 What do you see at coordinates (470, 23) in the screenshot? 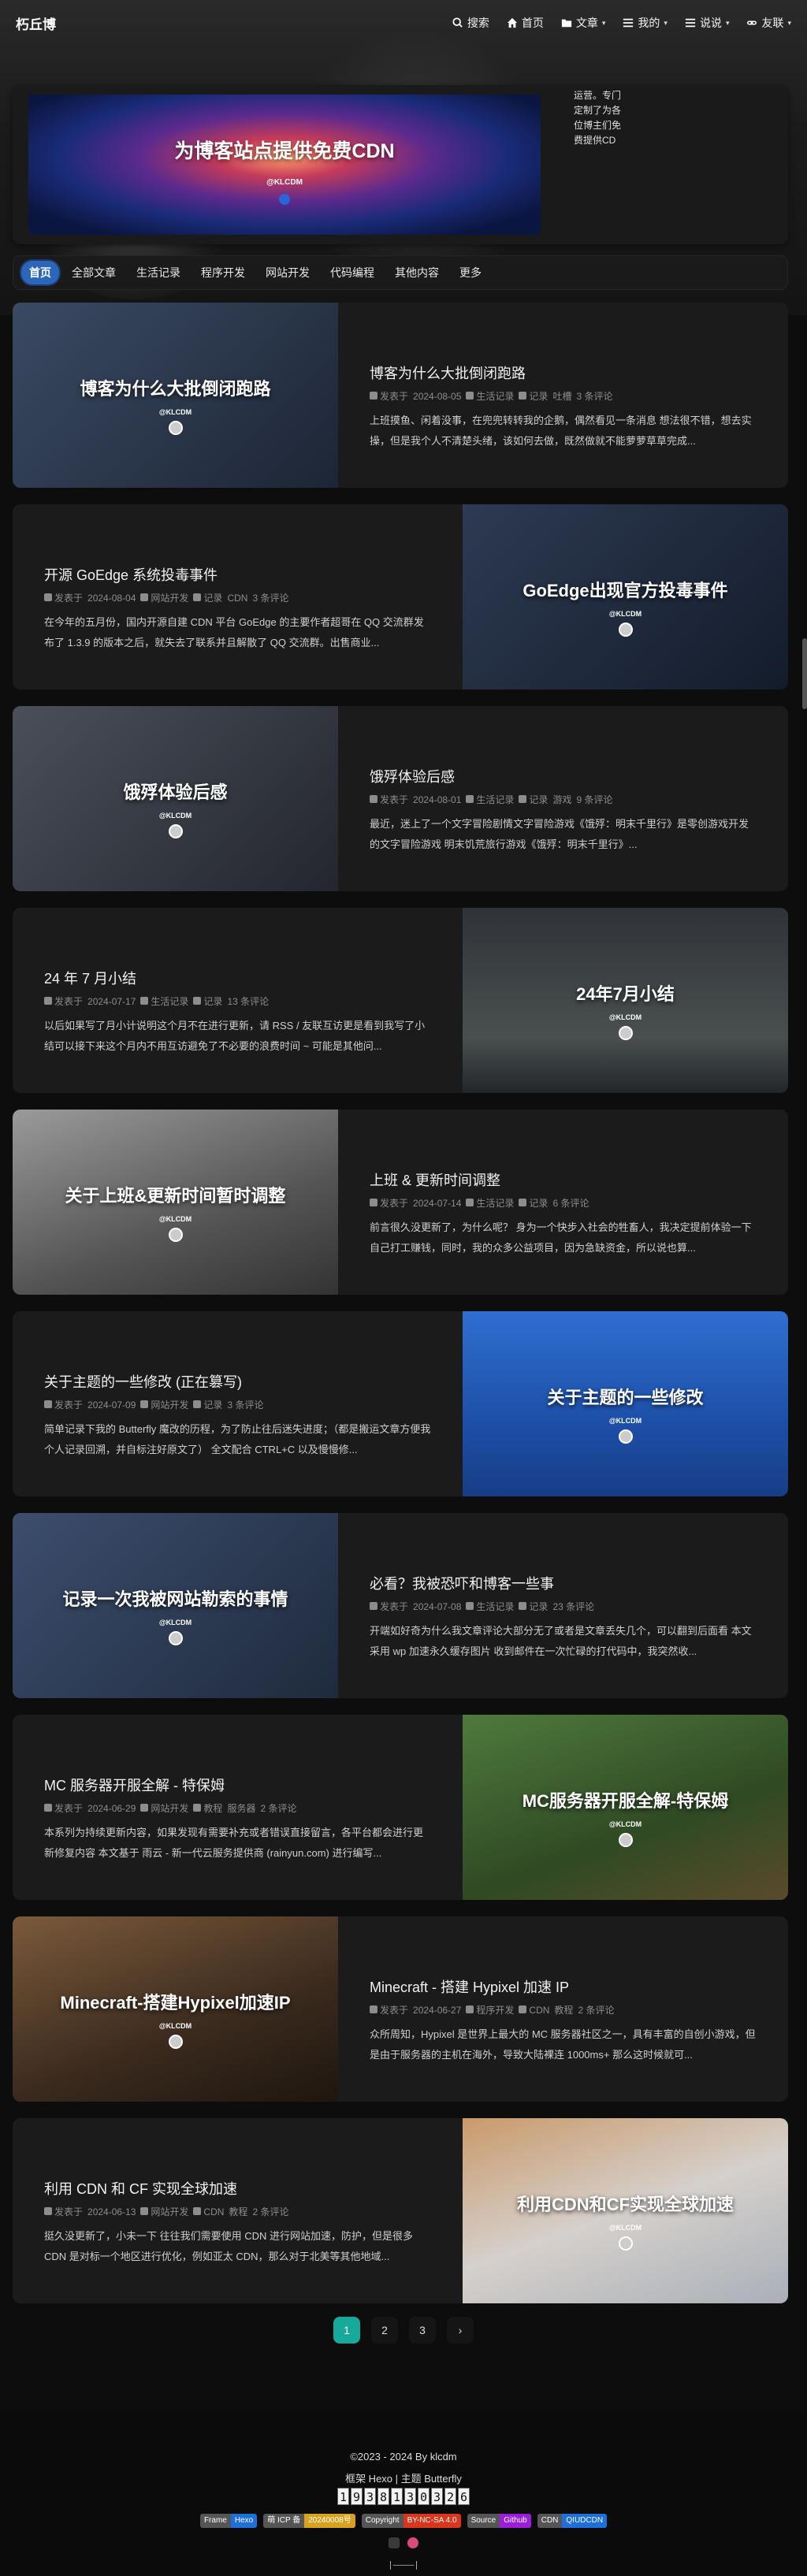
I see `nav-search: 搜索` at bounding box center [470, 23].